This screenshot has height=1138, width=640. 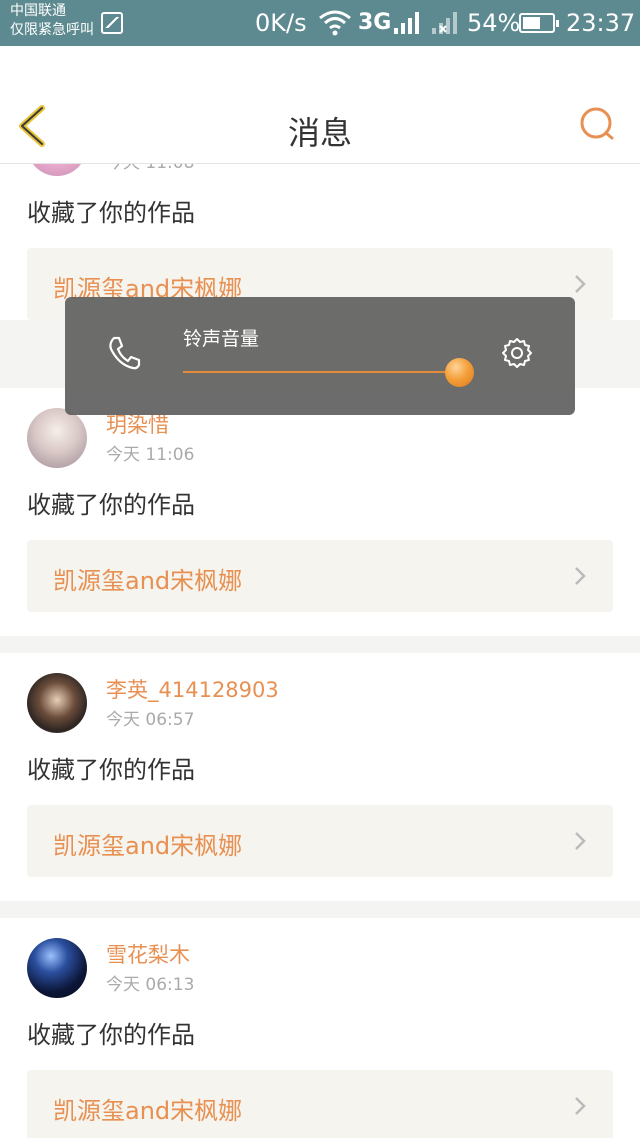 I want to click on net-speed: 0K/s, so click(x=281, y=23).